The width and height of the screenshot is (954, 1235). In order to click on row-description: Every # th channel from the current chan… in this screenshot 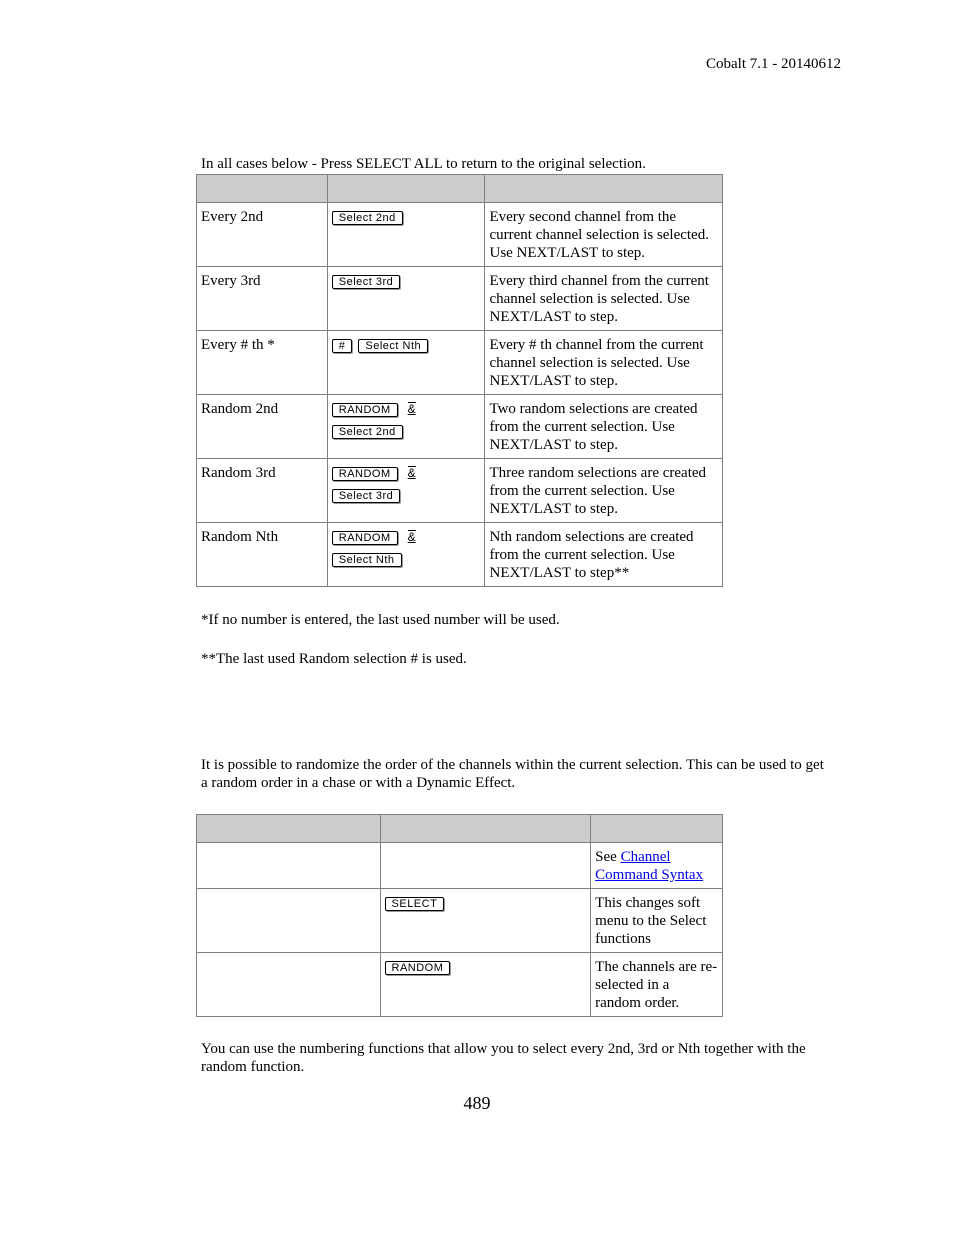, I will do `click(603, 362)`.